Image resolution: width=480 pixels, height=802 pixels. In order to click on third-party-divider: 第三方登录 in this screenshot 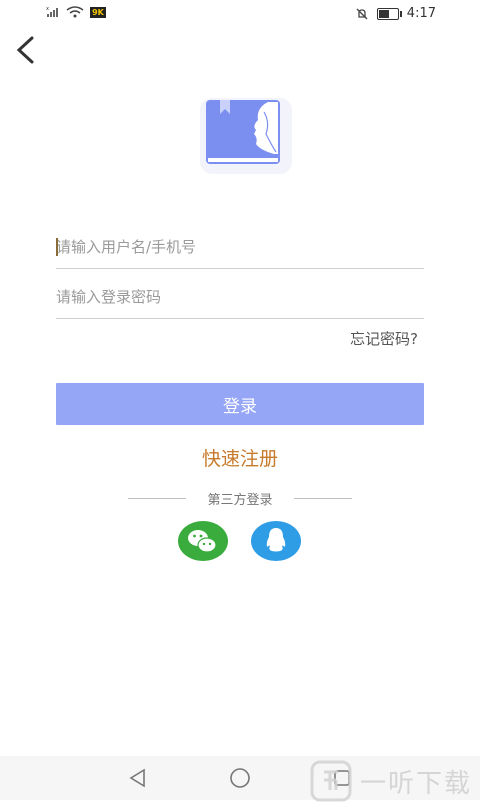, I will do `click(240, 498)`.